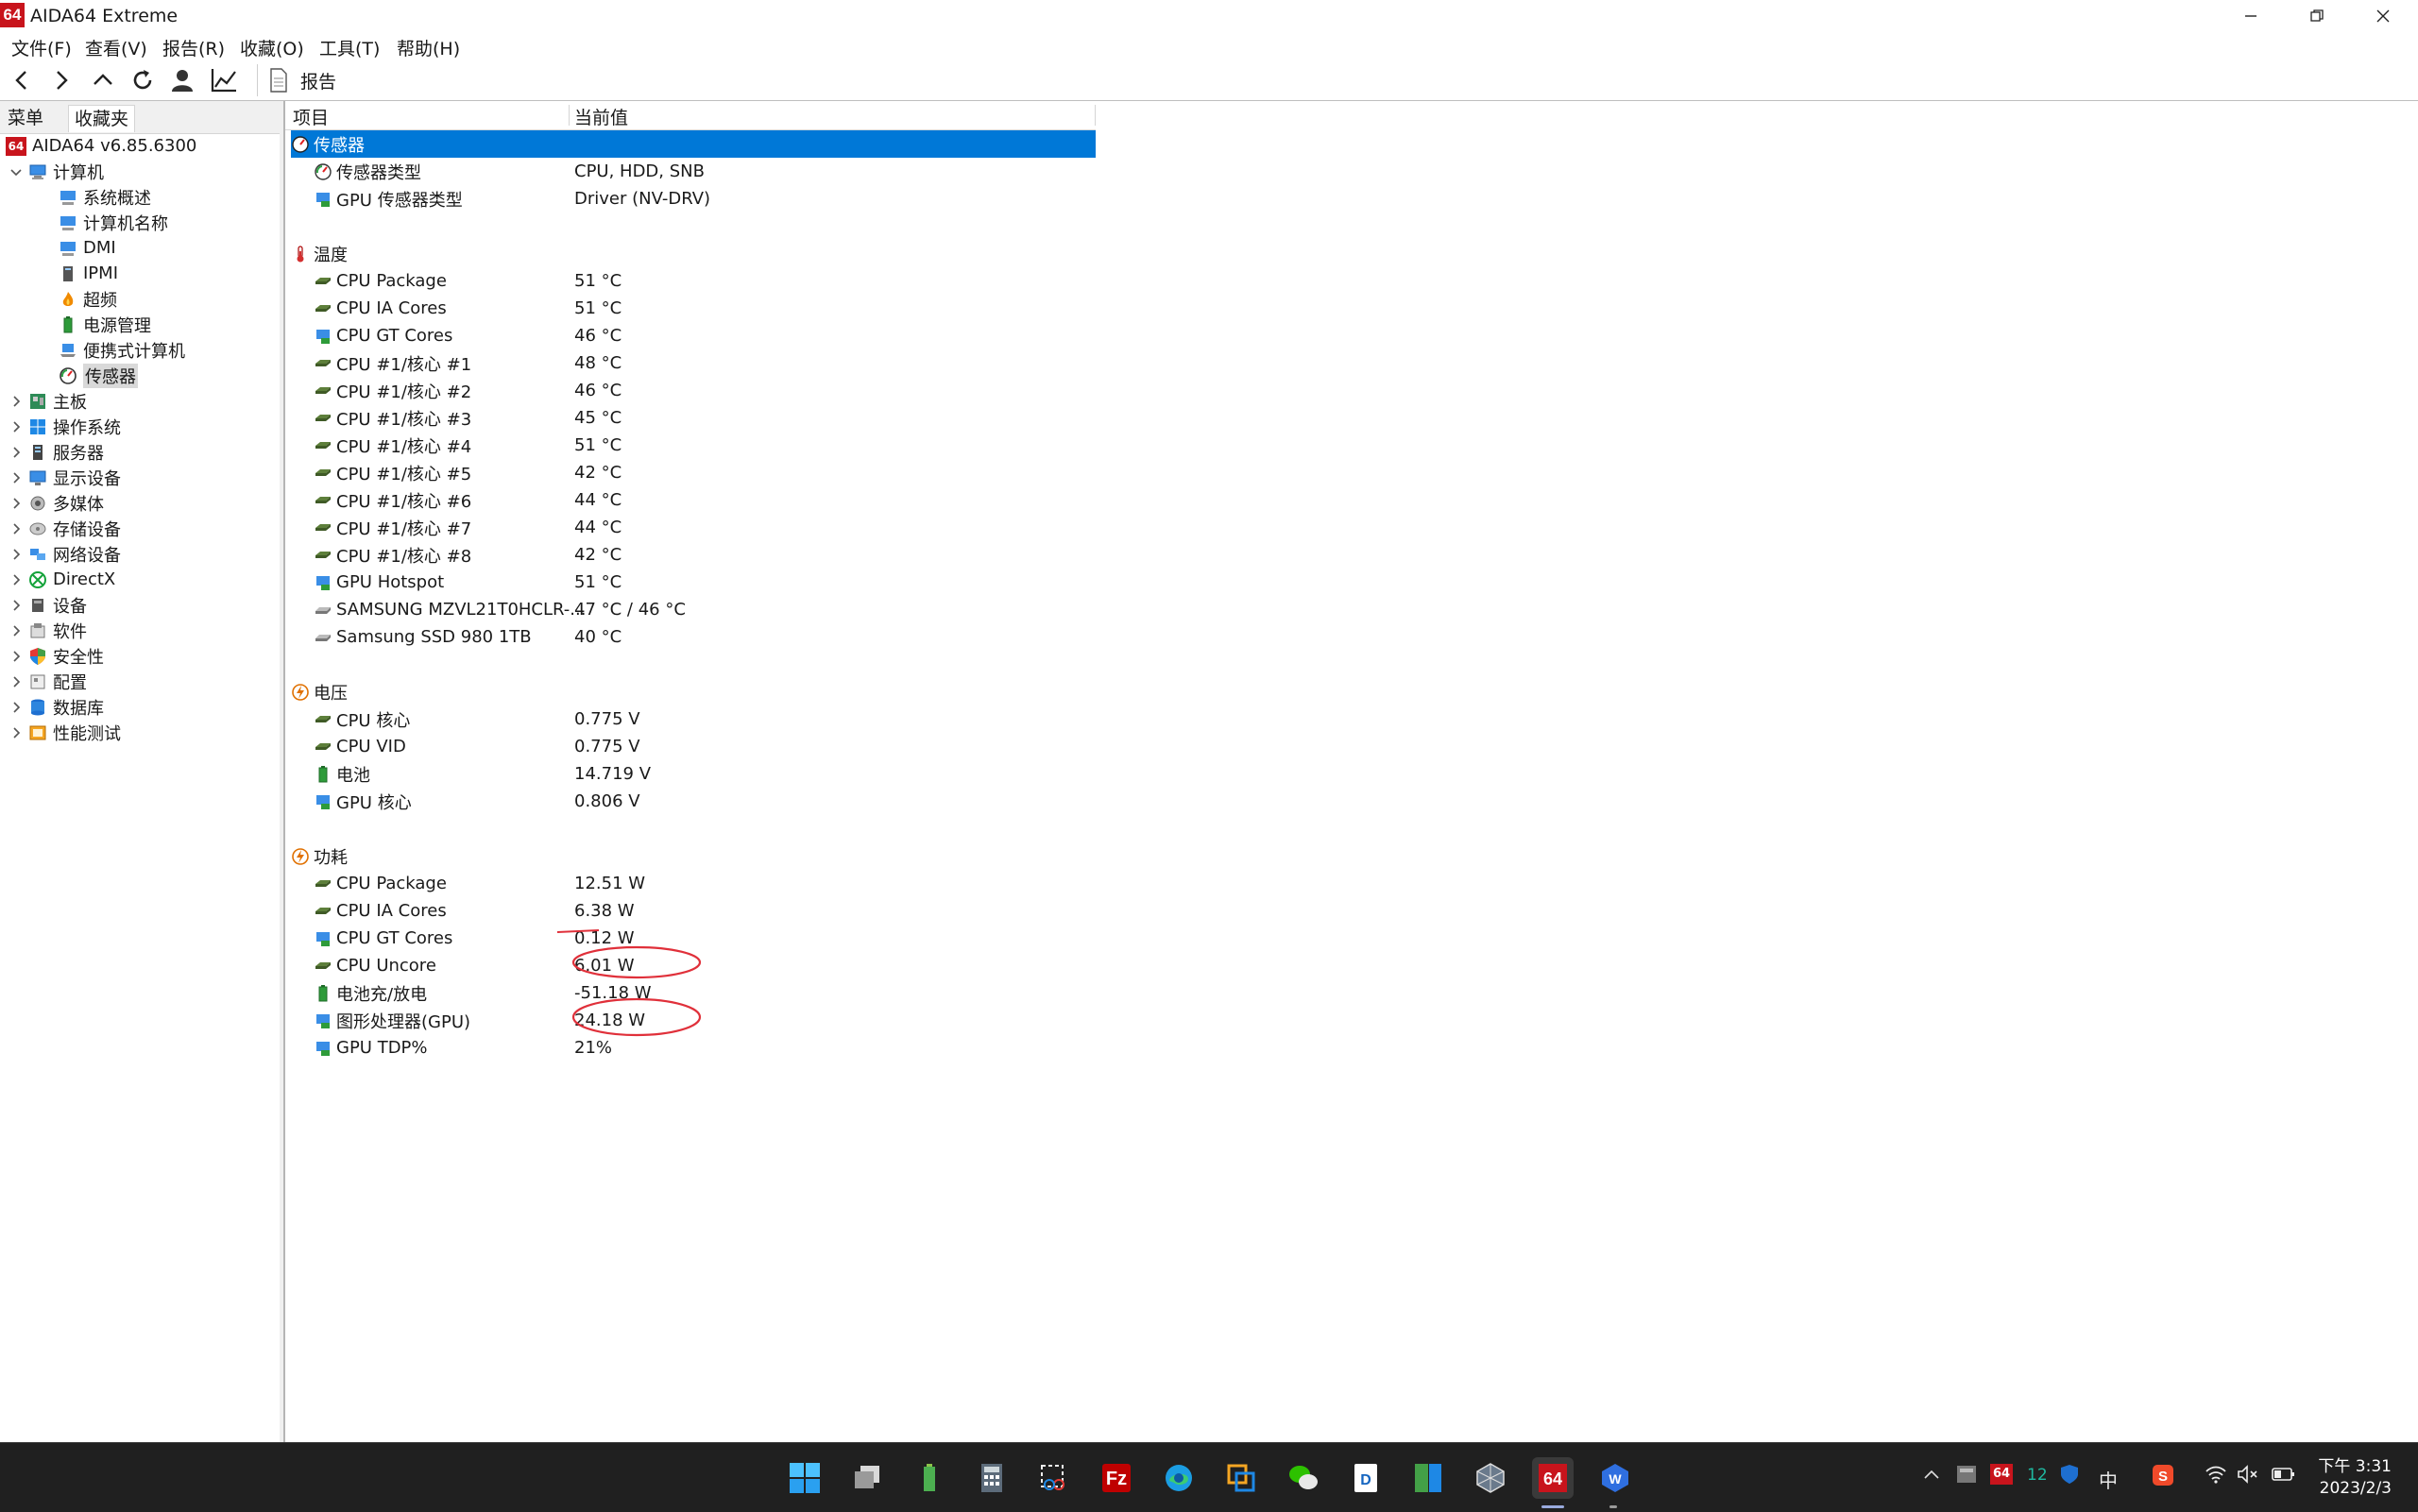  I want to click on tree-item-database: 数据库, so click(57, 707).